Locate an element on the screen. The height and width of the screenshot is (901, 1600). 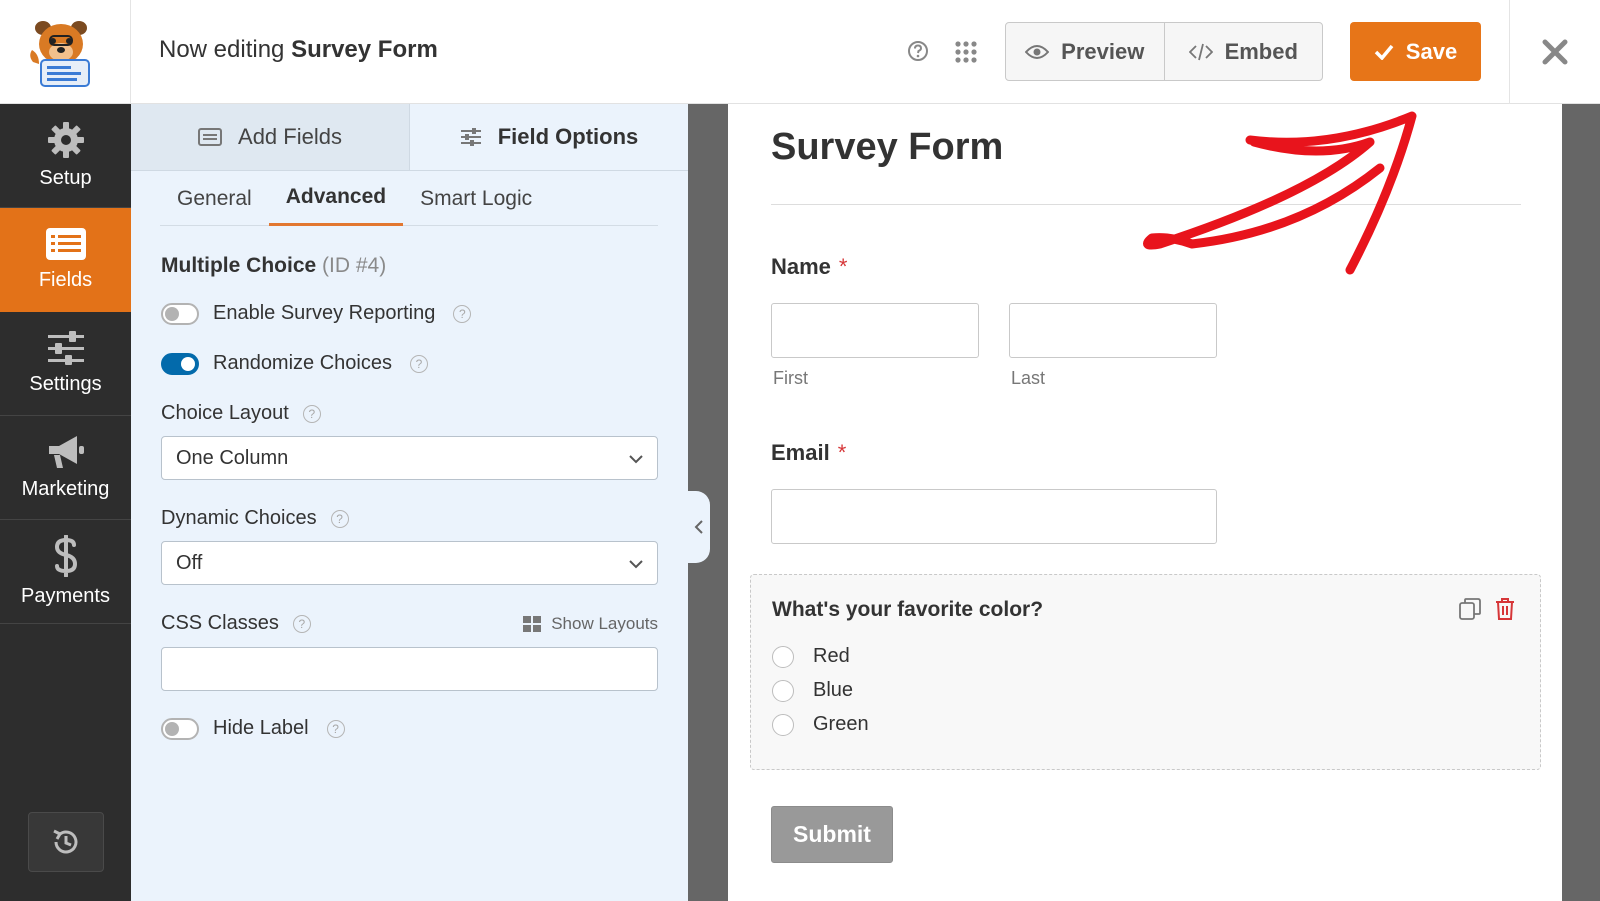
css-classes-label-row: CSS Classes ? is located at coordinates (236, 623).